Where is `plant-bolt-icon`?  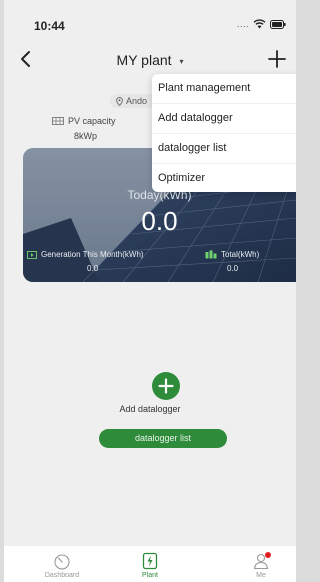
plant-bolt-icon is located at coordinates (150, 561).